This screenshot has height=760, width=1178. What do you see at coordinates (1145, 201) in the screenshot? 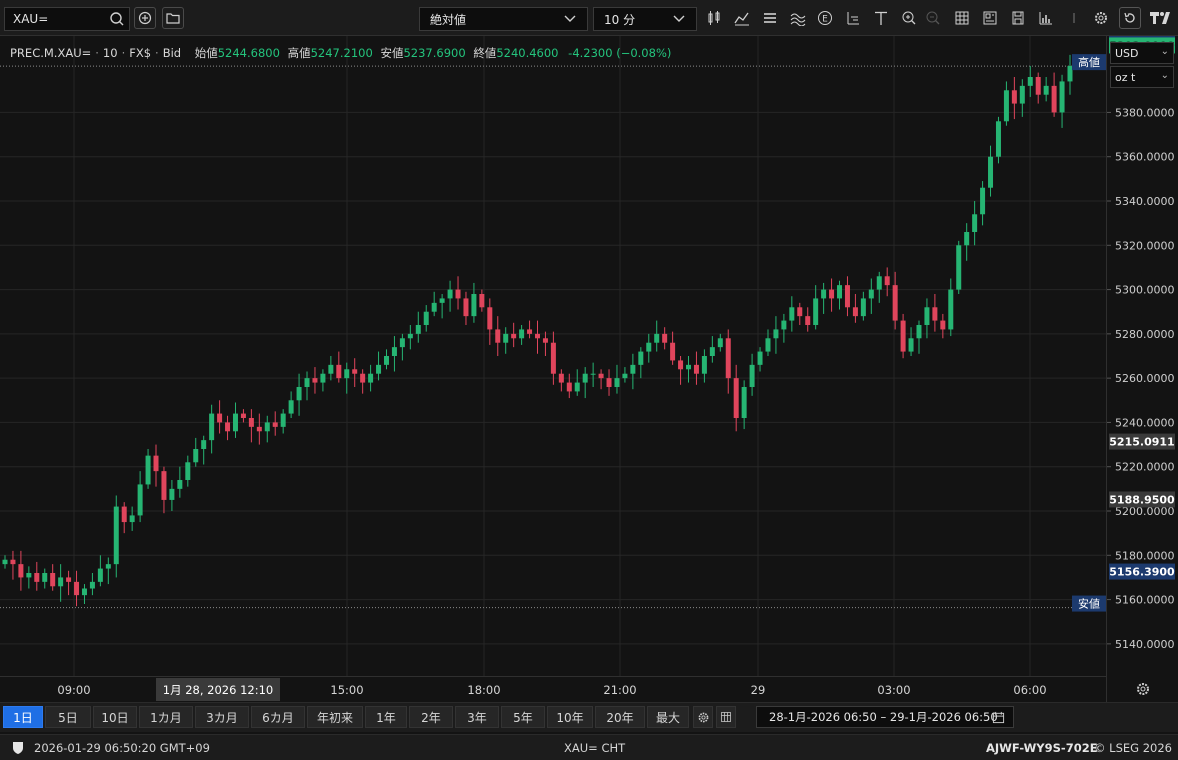
I see `y-tick-label: 5340.0000` at bounding box center [1145, 201].